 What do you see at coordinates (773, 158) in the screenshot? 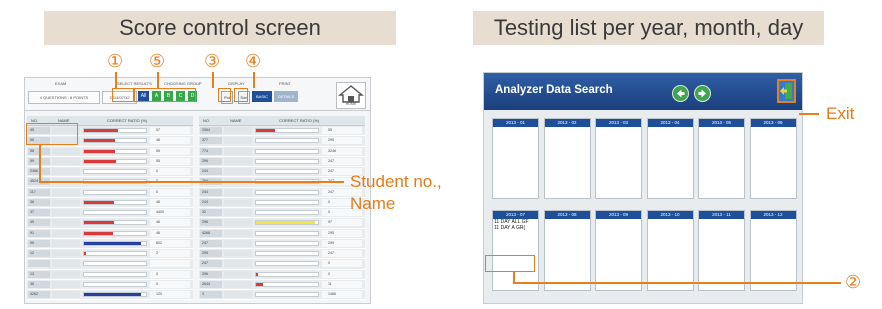
I see `month-card: 2013 - 06` at bounding box center [773, 158].